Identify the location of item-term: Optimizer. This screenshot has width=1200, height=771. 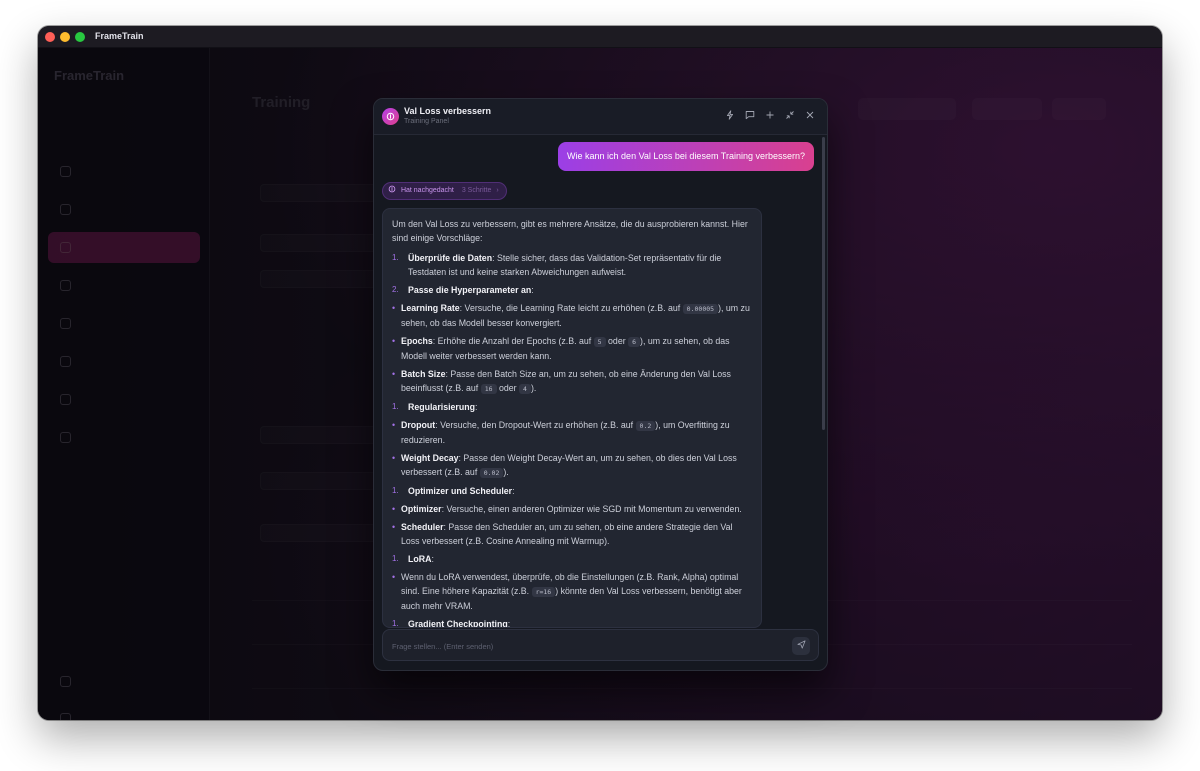
(421, 509).